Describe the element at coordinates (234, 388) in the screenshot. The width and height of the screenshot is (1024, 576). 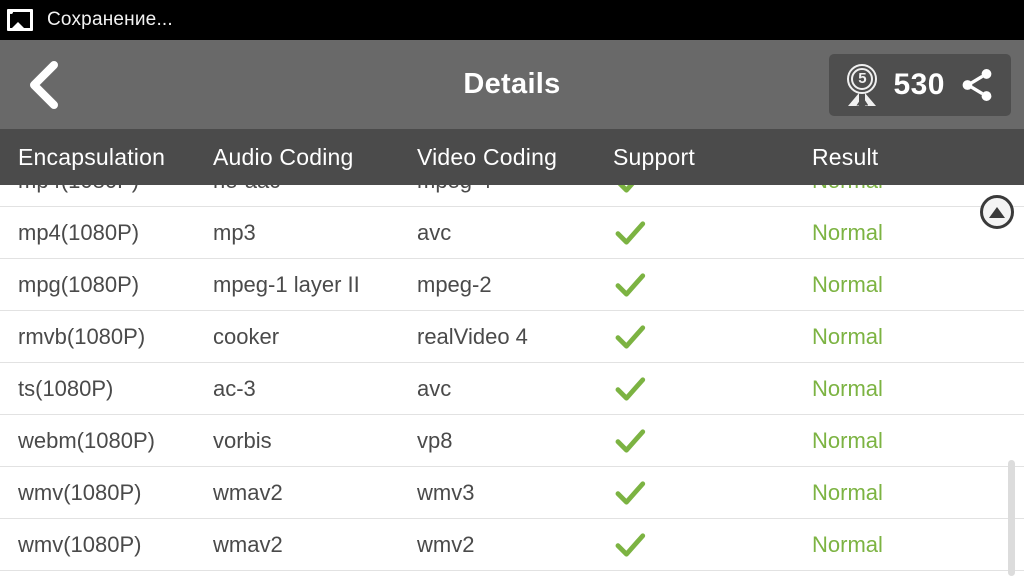
I see `cell-audio-coding: ac-3` at that location.